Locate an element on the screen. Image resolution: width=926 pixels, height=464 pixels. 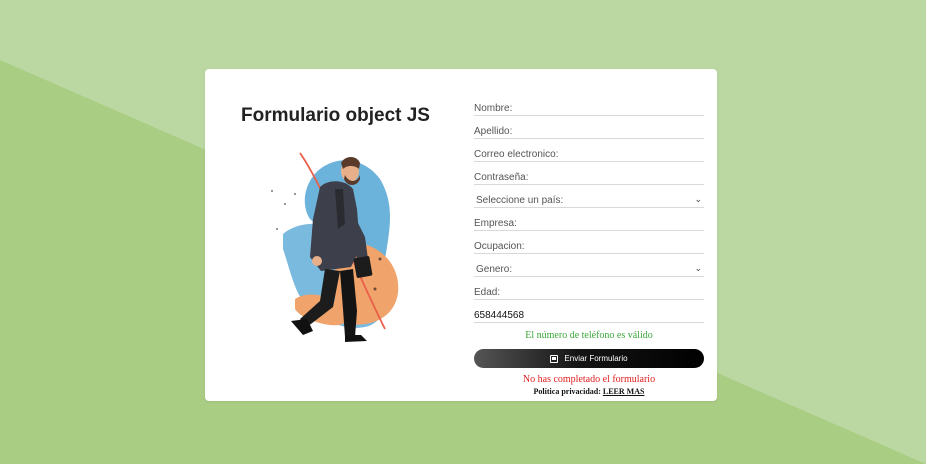
nombre-label: Nombre: is located at coordinates (493, 108).